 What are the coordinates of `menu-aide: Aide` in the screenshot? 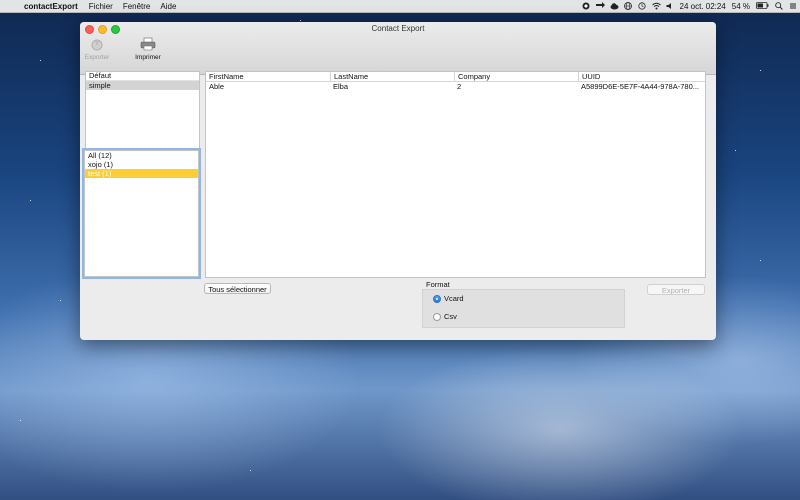 It's located at (168, 6).